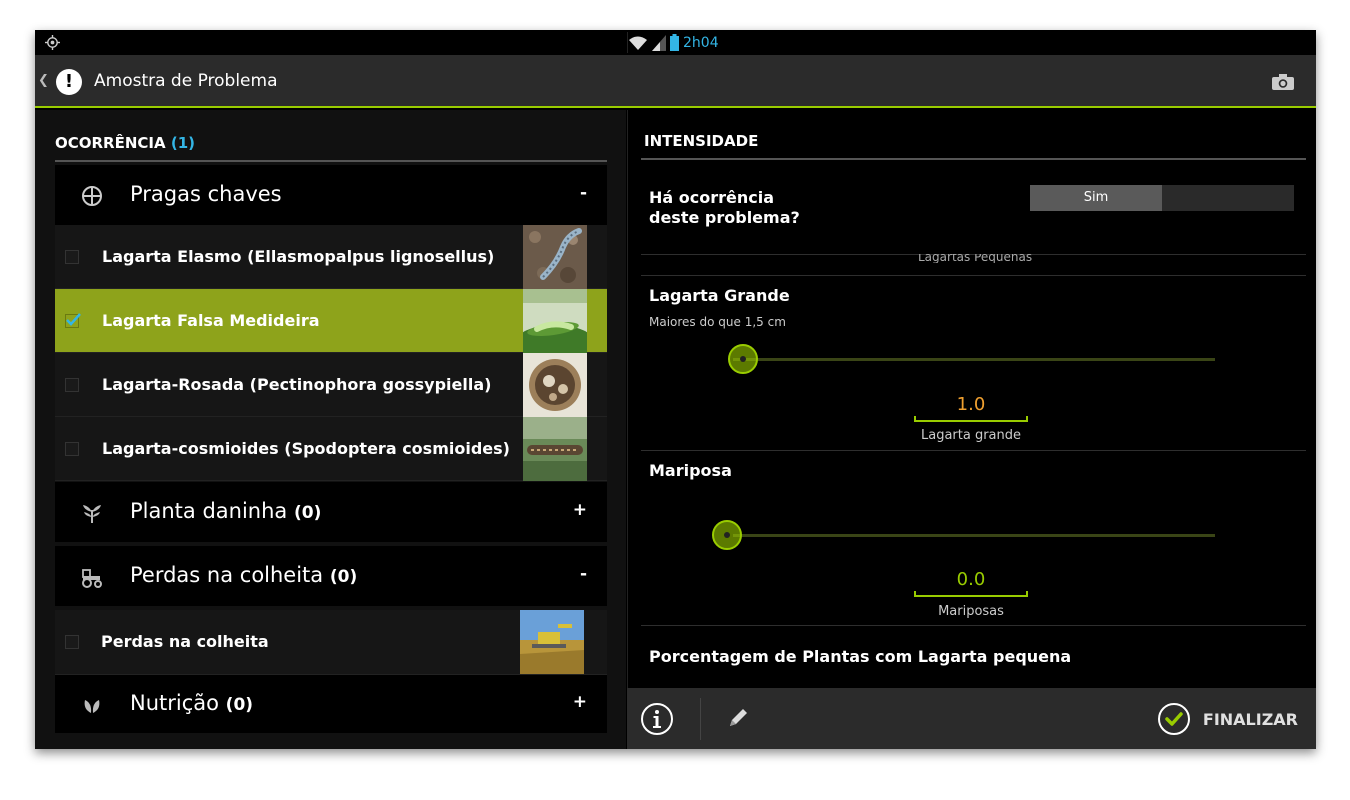  I want to click on mariposa-slider-thumb, so click(727, 535).